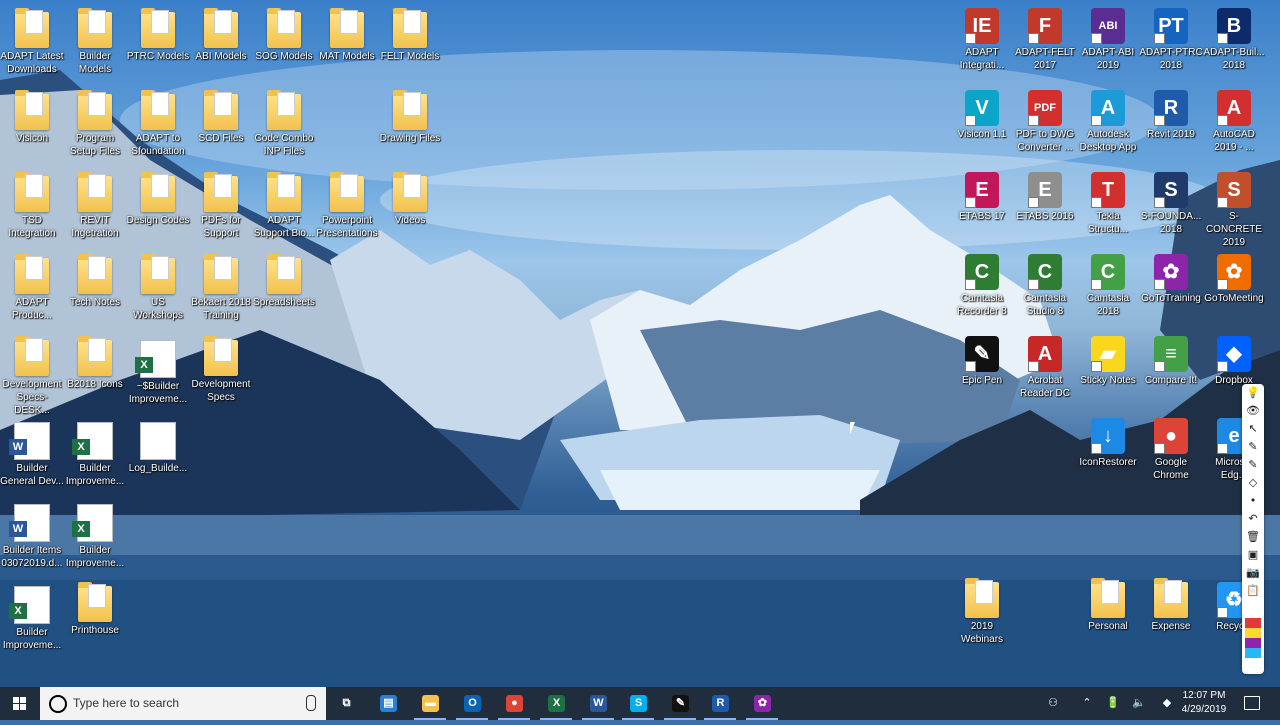  Describe the element at coordinates (221, 35) in the screenshot. I see `desktop-icon: ABI Models` at that location.